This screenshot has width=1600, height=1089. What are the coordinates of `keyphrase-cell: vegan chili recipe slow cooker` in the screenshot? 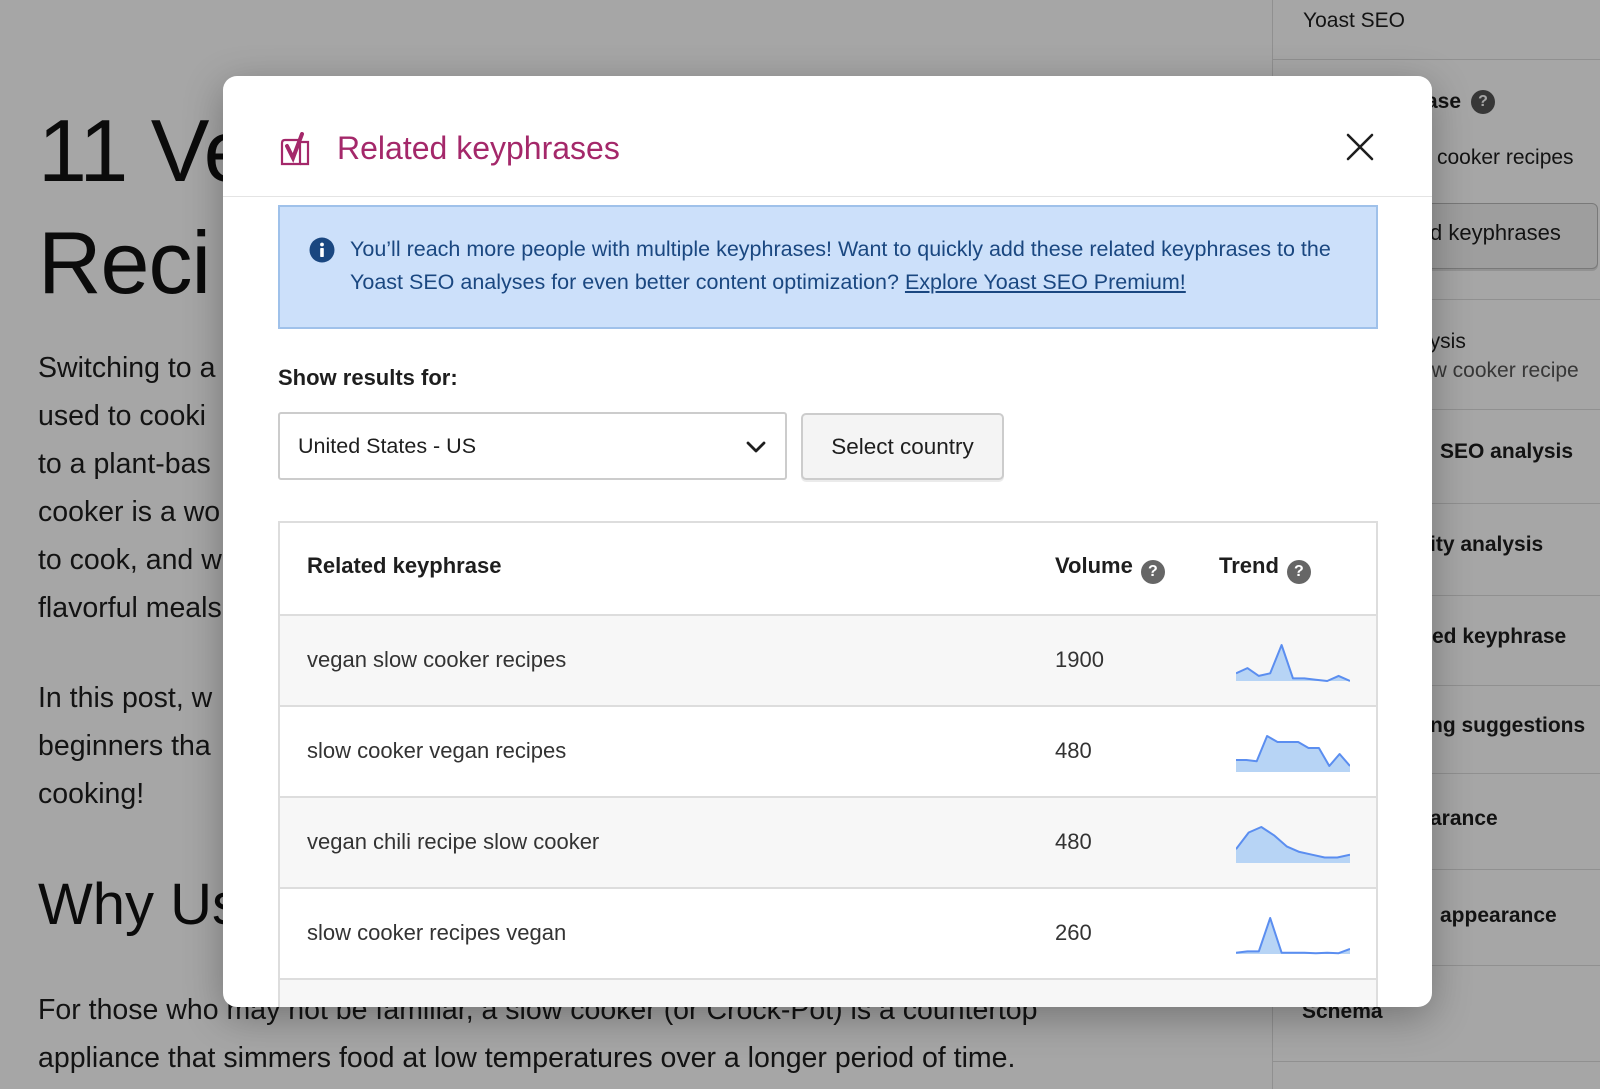 It's located at (453, 841).